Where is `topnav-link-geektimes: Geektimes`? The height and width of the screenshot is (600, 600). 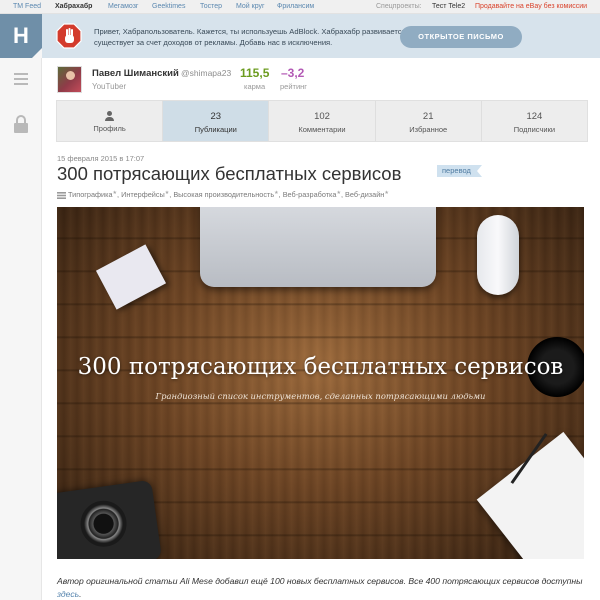
topnav-link-geektimes: Geektimes is located at coordinates (168, 6).